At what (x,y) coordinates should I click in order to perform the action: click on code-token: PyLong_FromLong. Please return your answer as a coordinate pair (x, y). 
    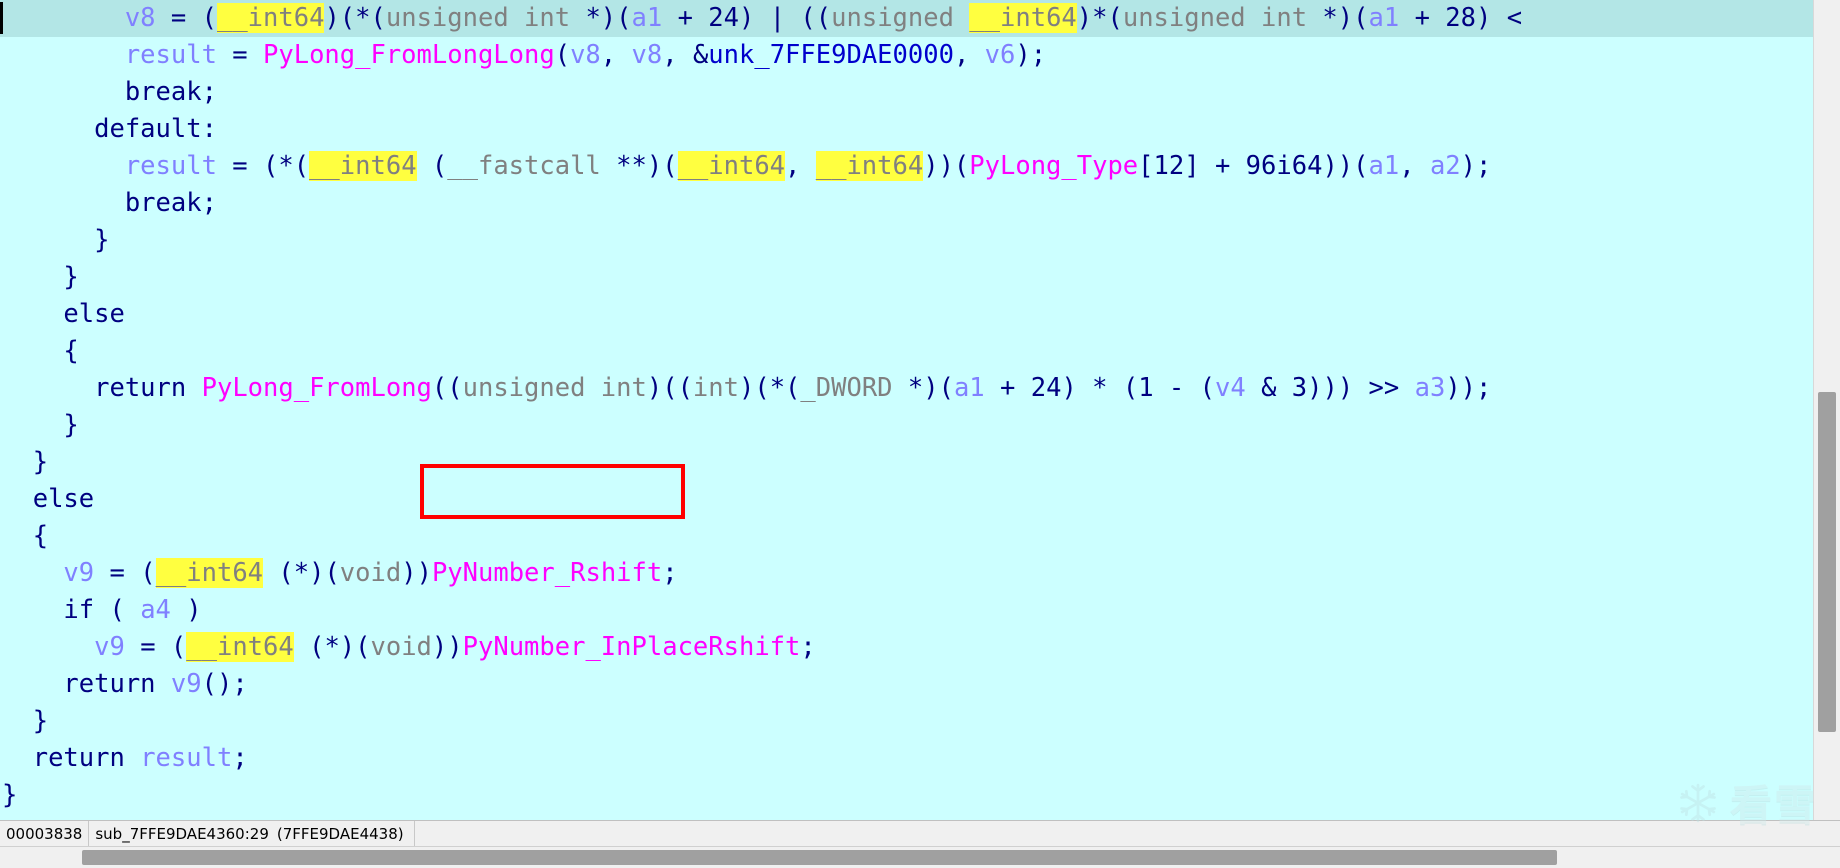
    Looking at the image, I should click on (316, 388).